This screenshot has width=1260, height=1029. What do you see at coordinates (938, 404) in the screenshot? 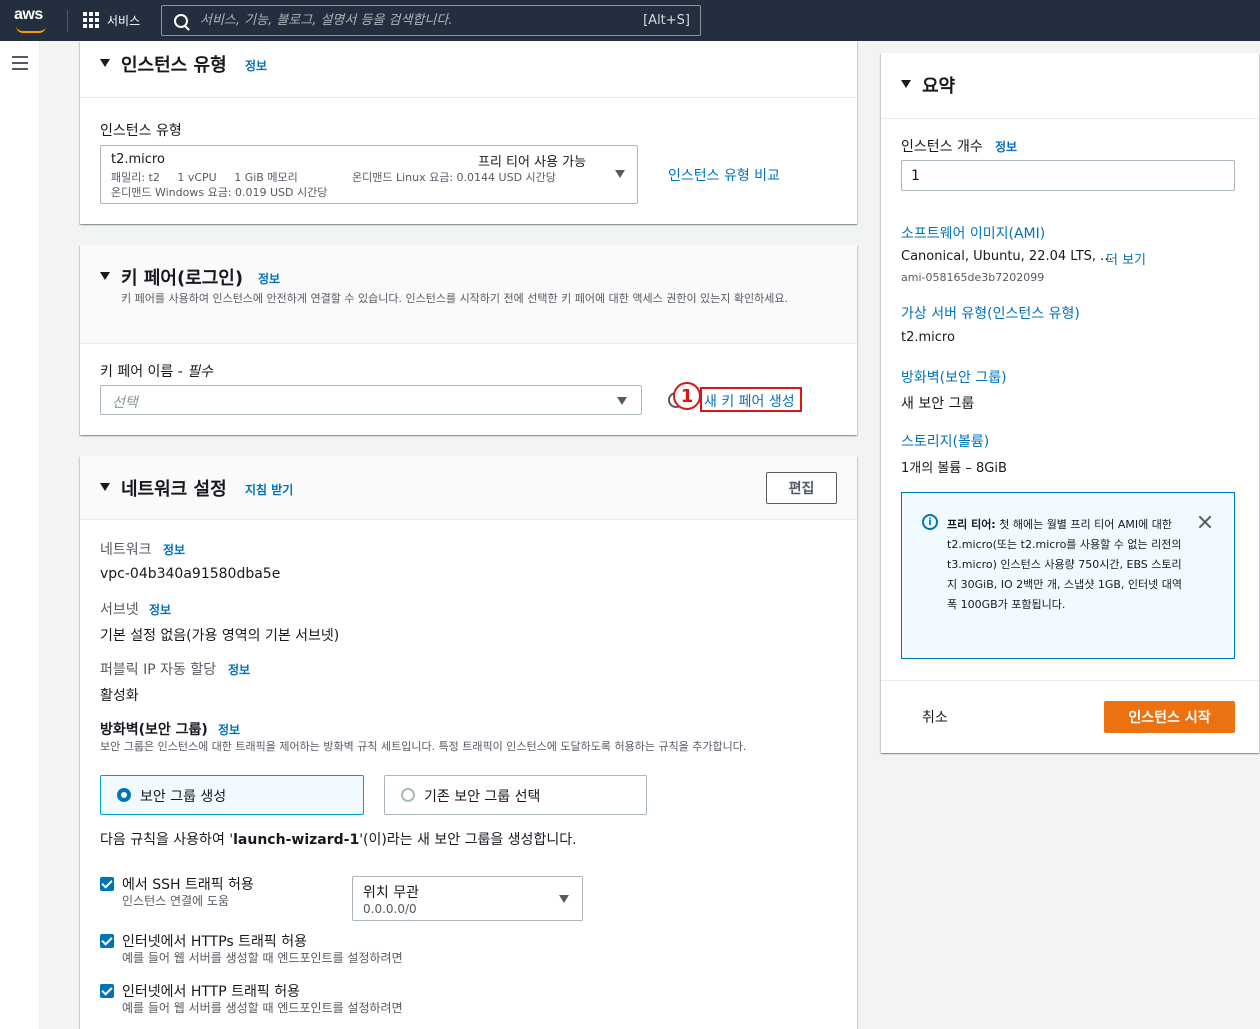
I see `firewall-value: 새 보안 그룹` at bounding box center [938, 404].